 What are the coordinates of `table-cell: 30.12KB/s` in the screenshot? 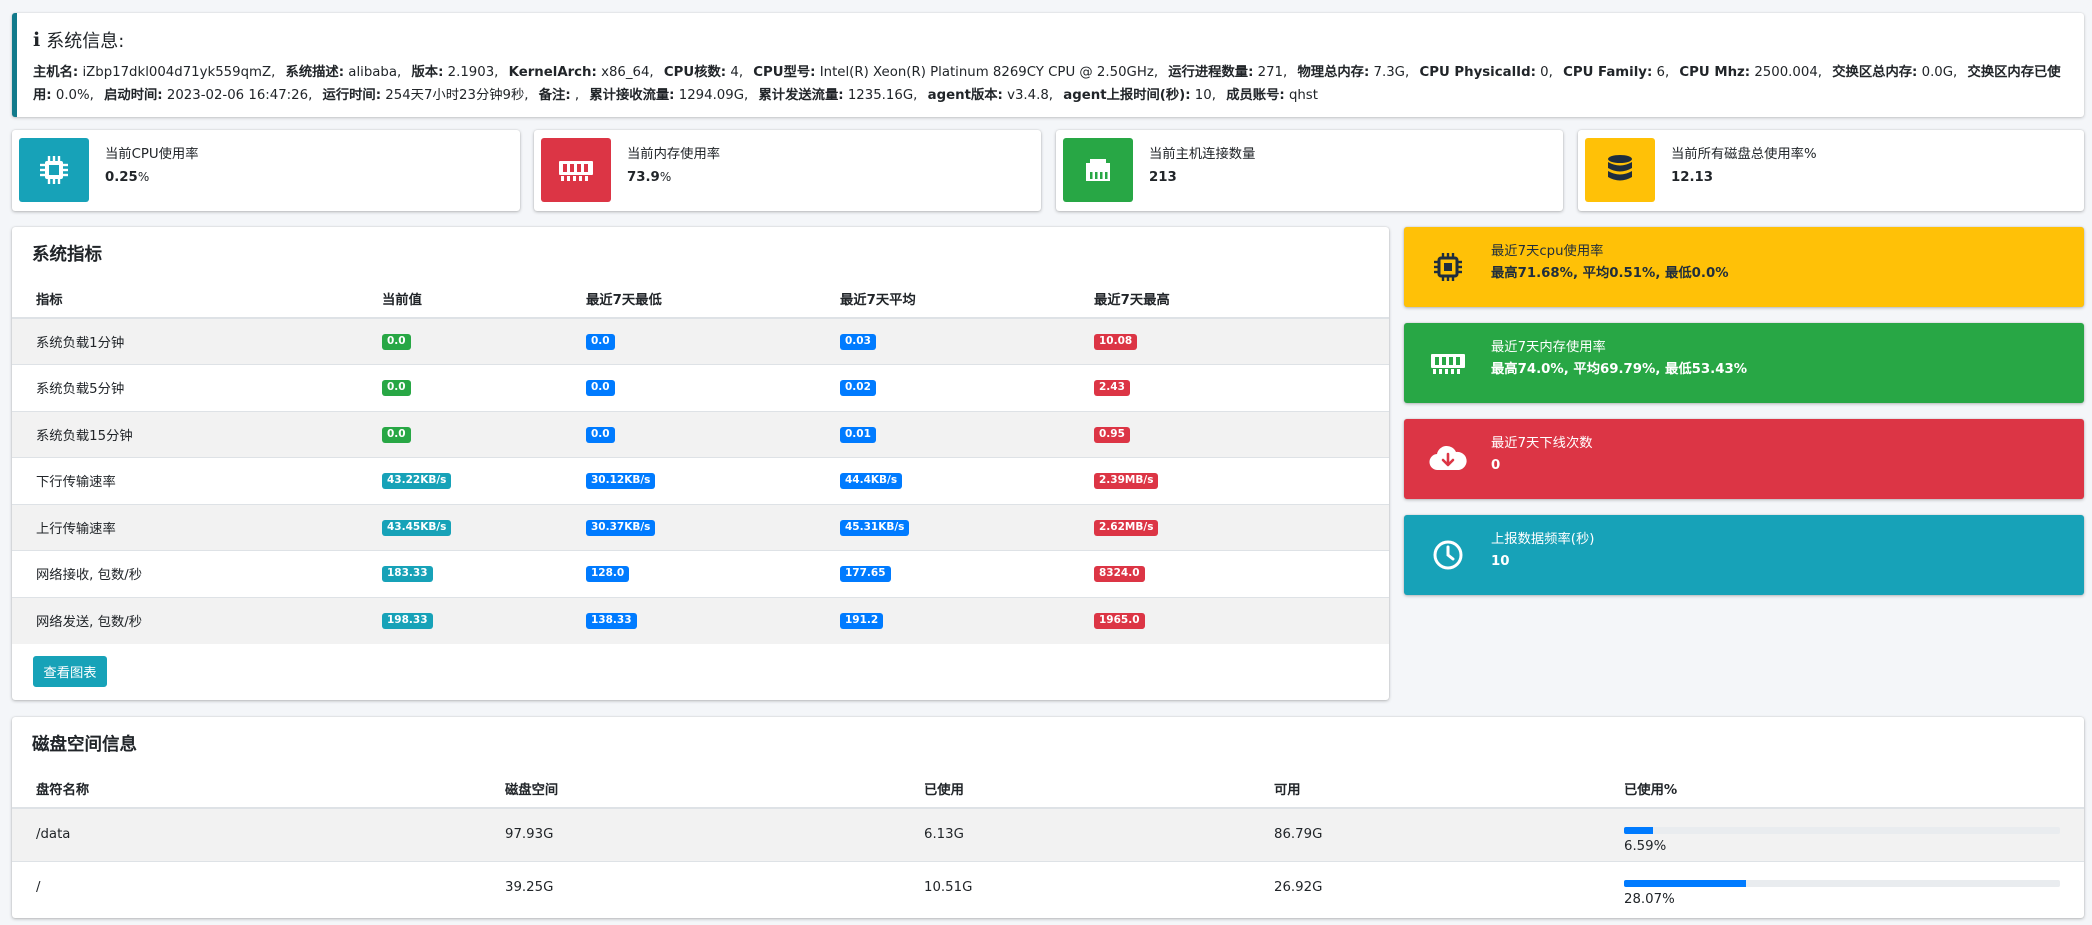 It's located at (713, 481).